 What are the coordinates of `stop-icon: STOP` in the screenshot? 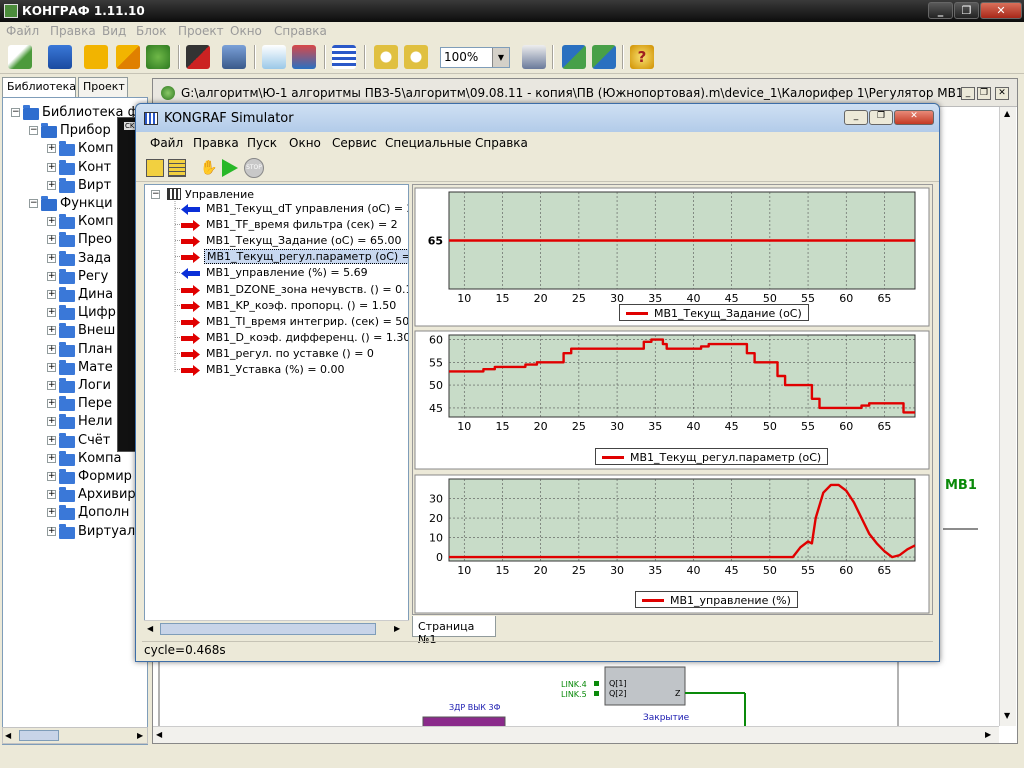 It's located at (254, 168).